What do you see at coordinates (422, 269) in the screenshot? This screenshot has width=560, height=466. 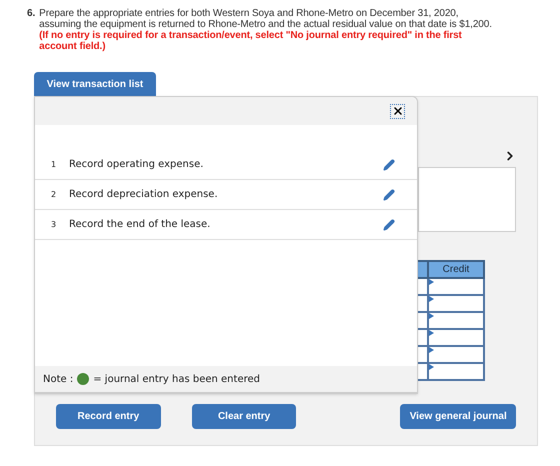 I see `column-header` at bounding box center [422, 269].